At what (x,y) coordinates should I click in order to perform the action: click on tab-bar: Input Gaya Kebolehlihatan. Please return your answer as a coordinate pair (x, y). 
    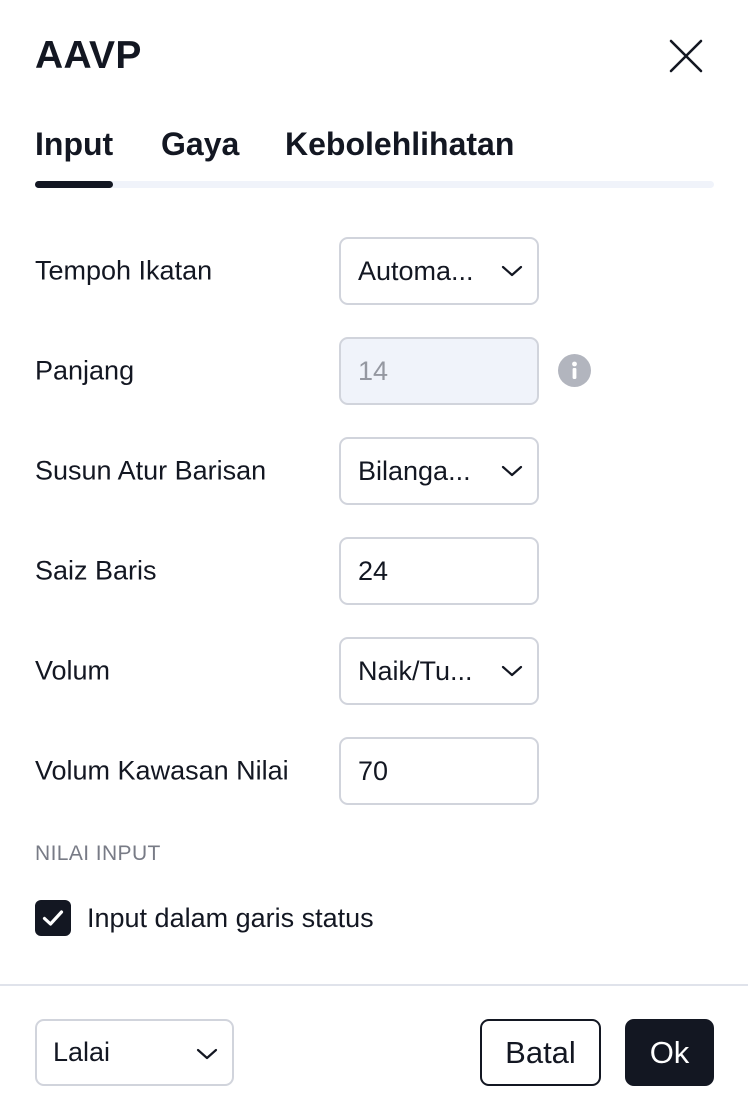
    Looking at the image, I should click on (374, 157).